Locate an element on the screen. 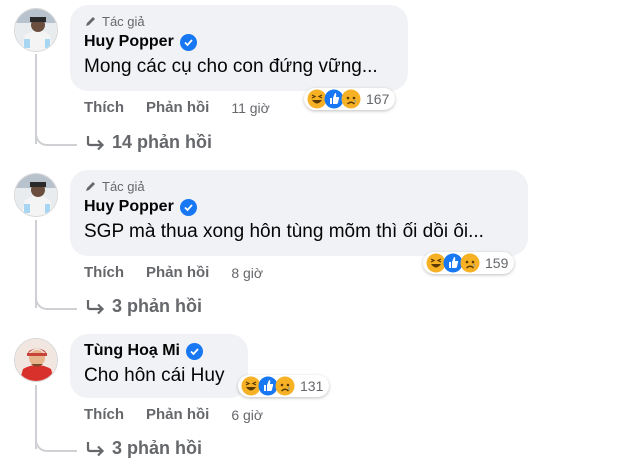 This screenshot has height=472, width=620. comment-actions: Thích Phản hồi 11 giờ is located at coordinates (177, 107).